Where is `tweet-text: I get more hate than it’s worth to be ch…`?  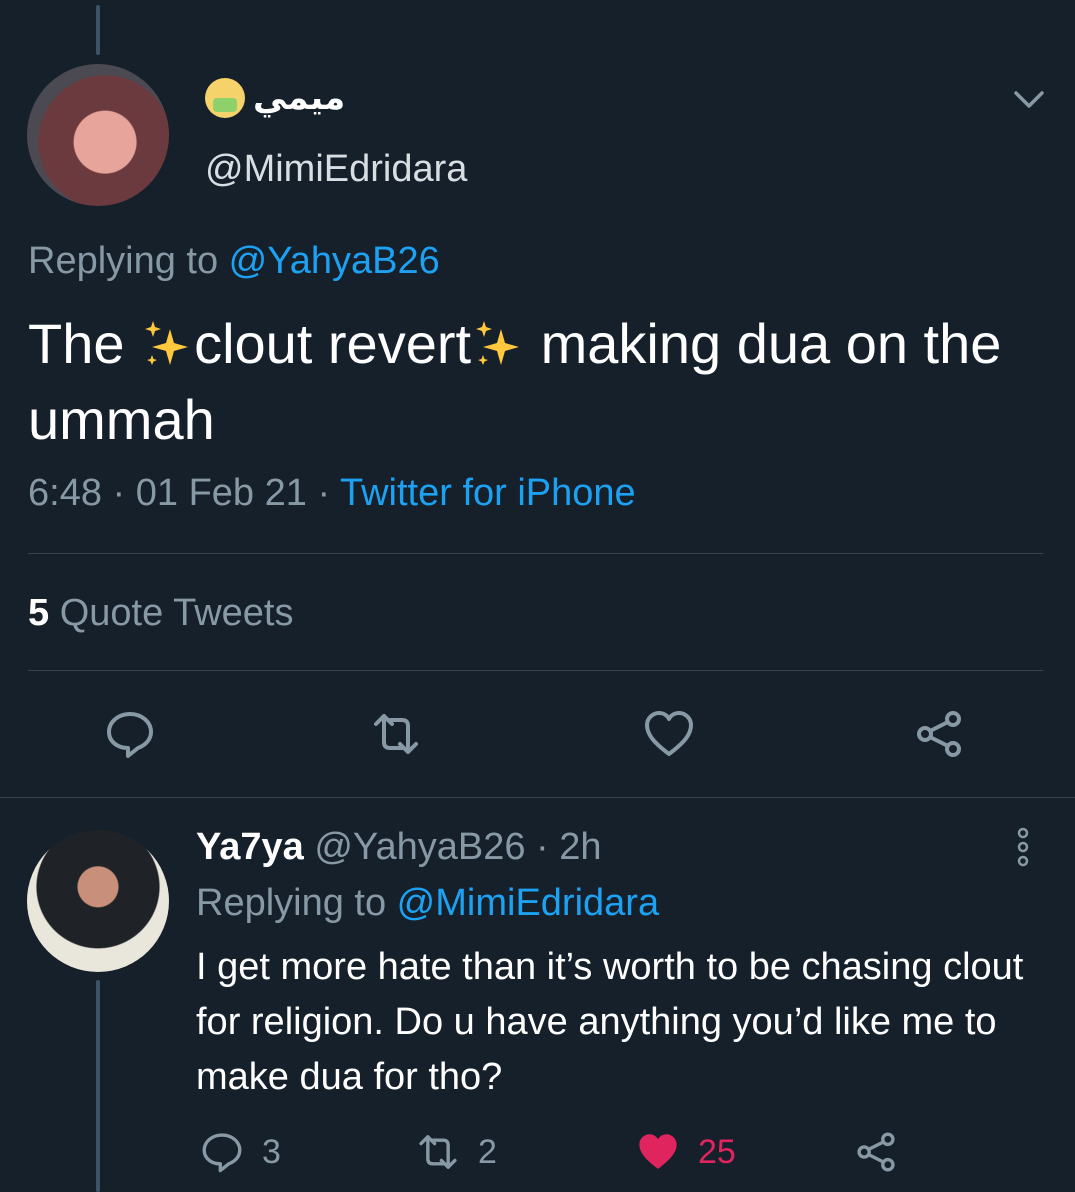
tweet-text: I get more hate than it’s worth to be ch… is located at coordinates (610, 1022).